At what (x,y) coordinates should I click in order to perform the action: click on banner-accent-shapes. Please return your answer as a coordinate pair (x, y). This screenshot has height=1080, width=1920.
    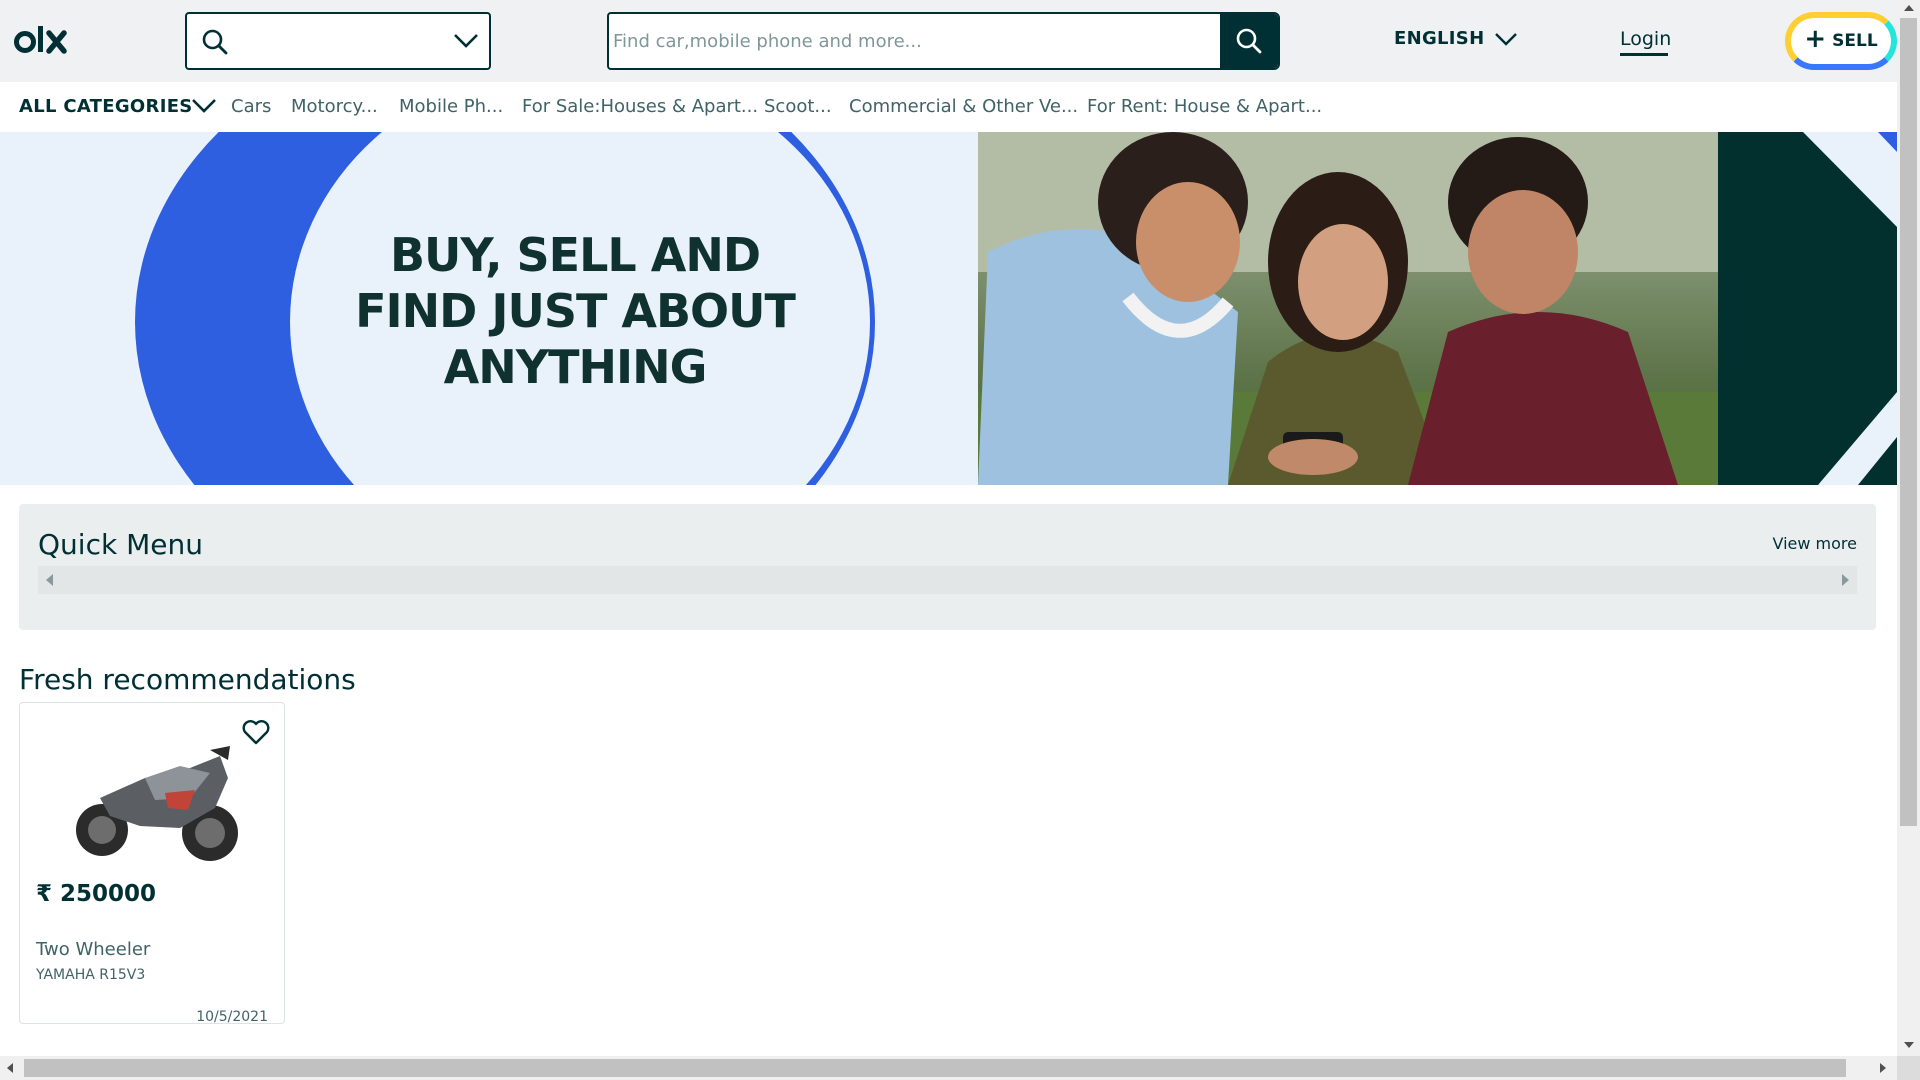
    Looking at the image, I should click on (1850, 308).